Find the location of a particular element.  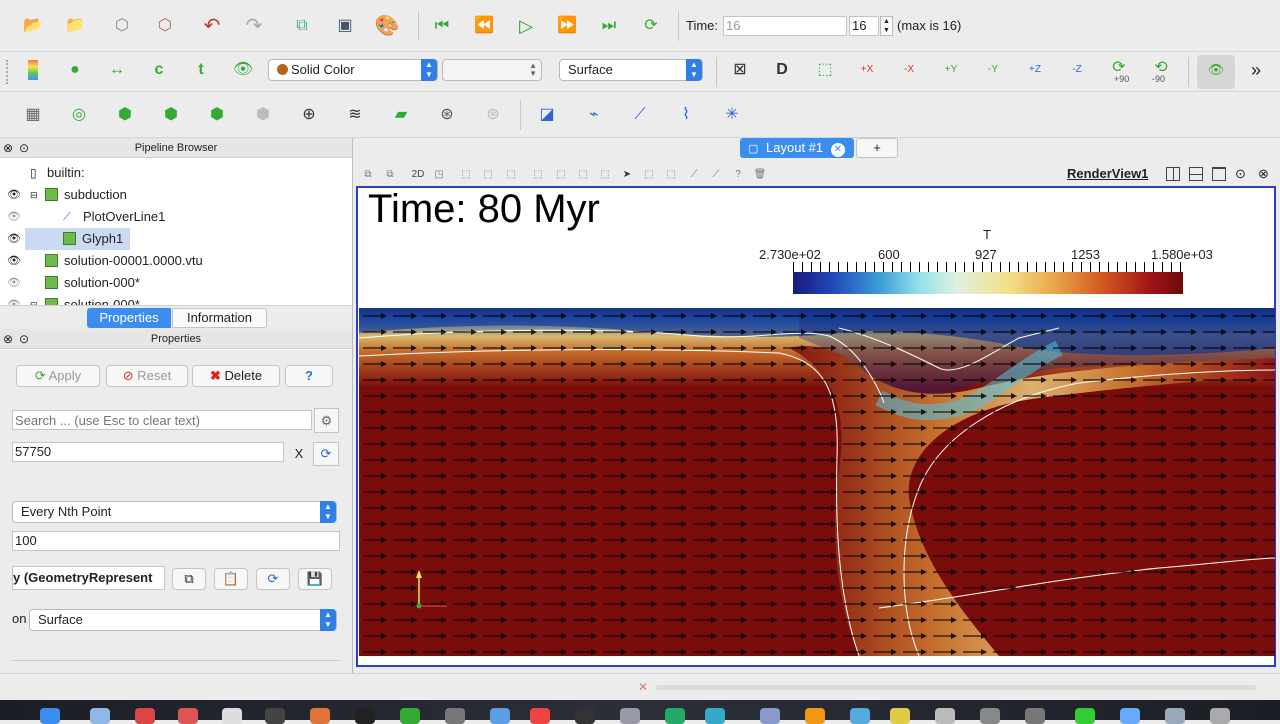

tab-properties: Properties is located at coordinates (129, 318).